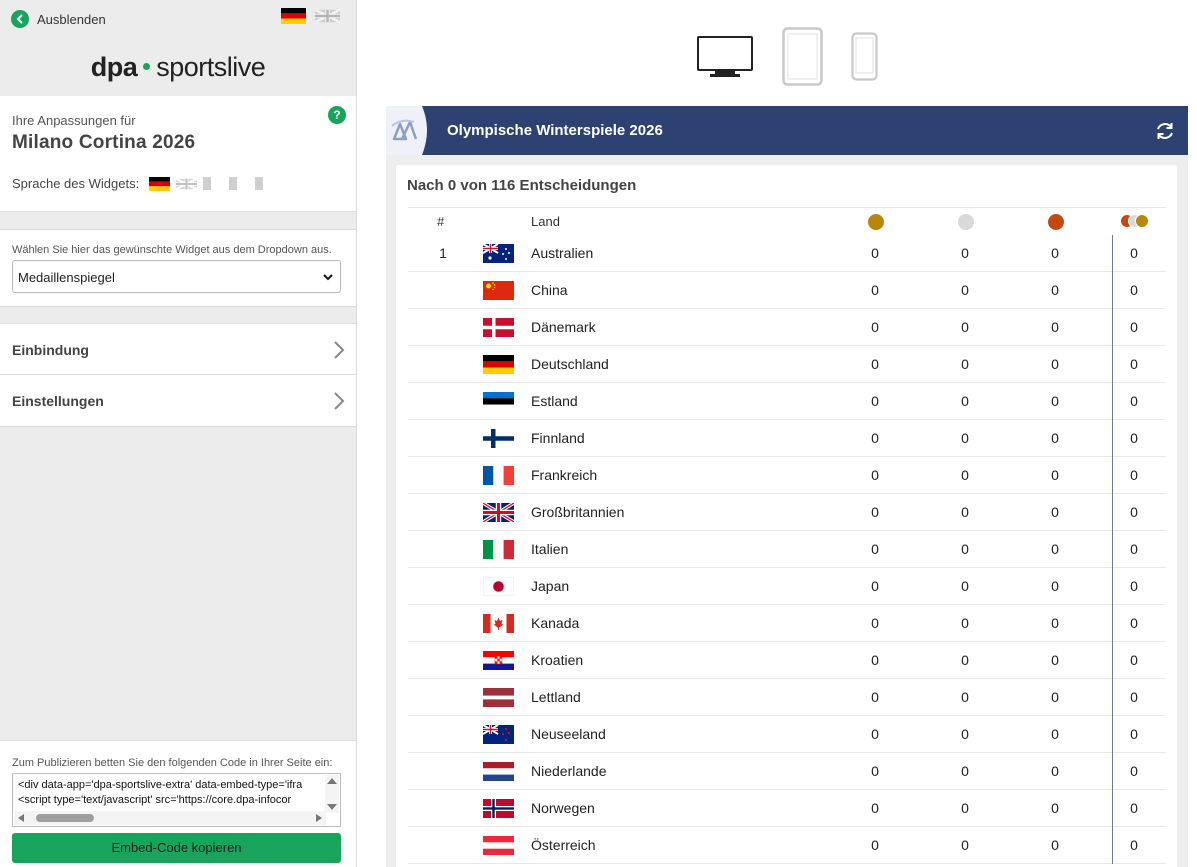  I want to click on table-row: China 0 0 0 0, so click(787, 290).